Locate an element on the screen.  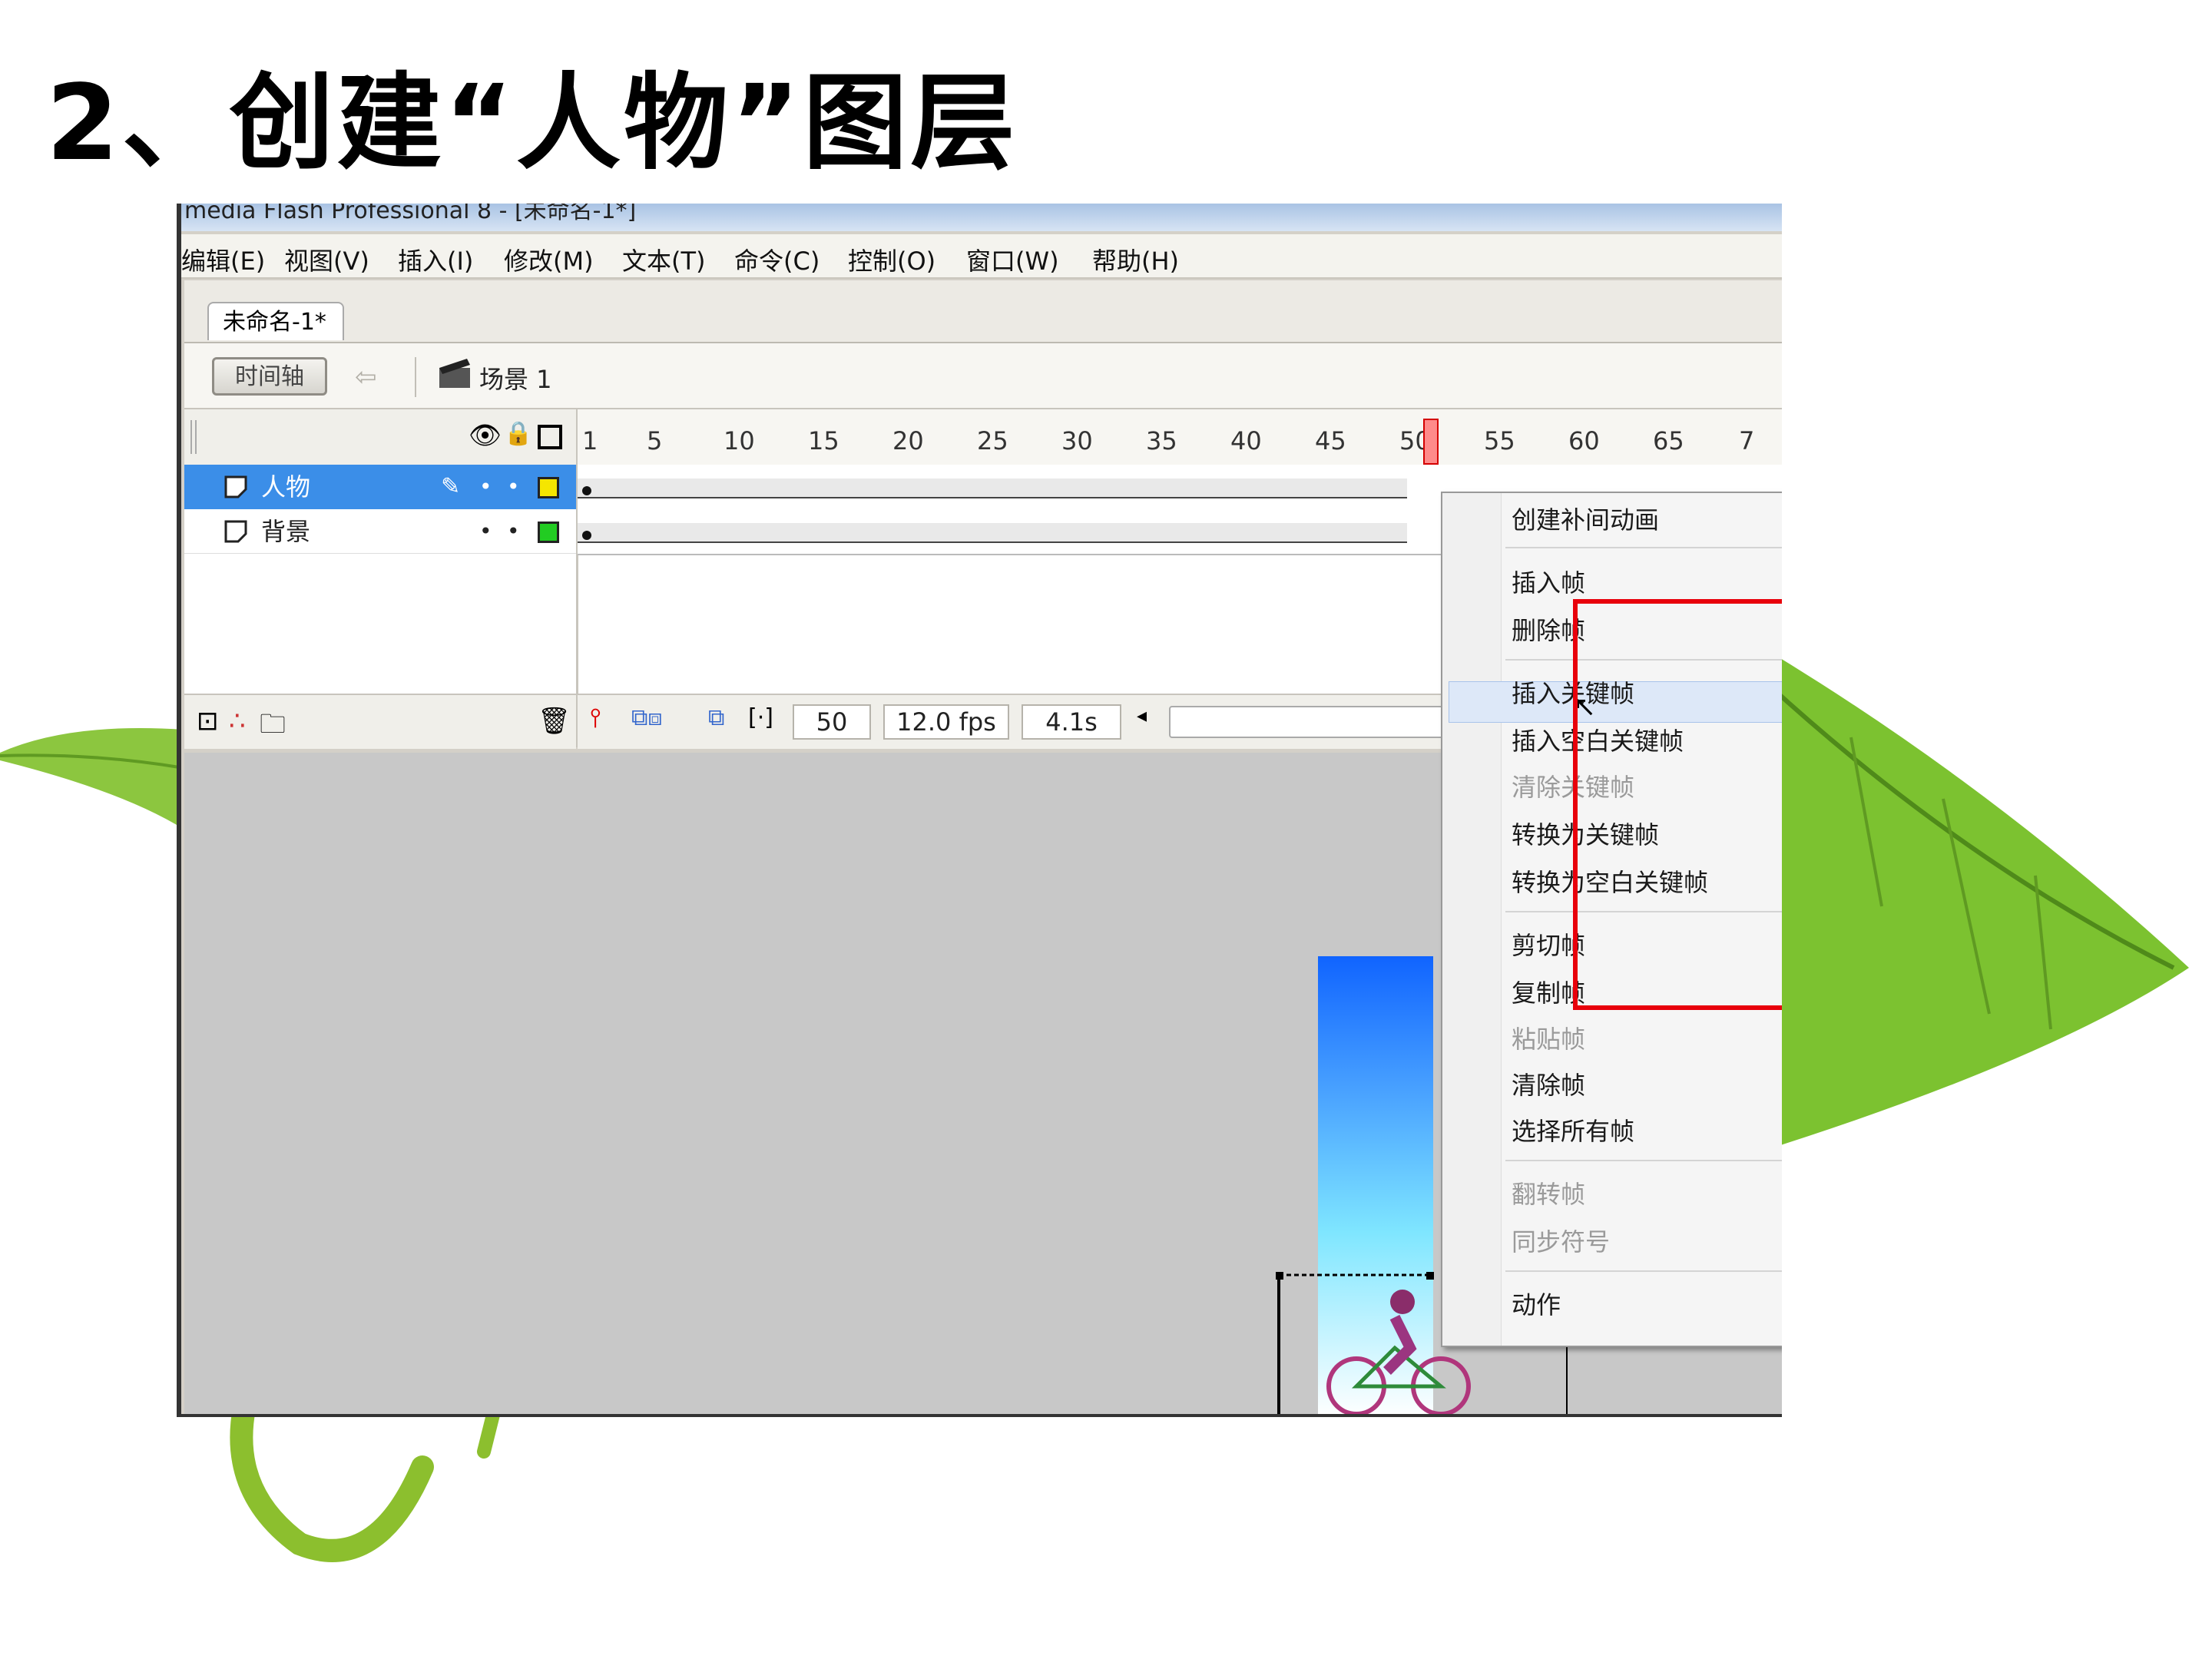
ruler-tick: 7 is located at coordinates (1747, 441).